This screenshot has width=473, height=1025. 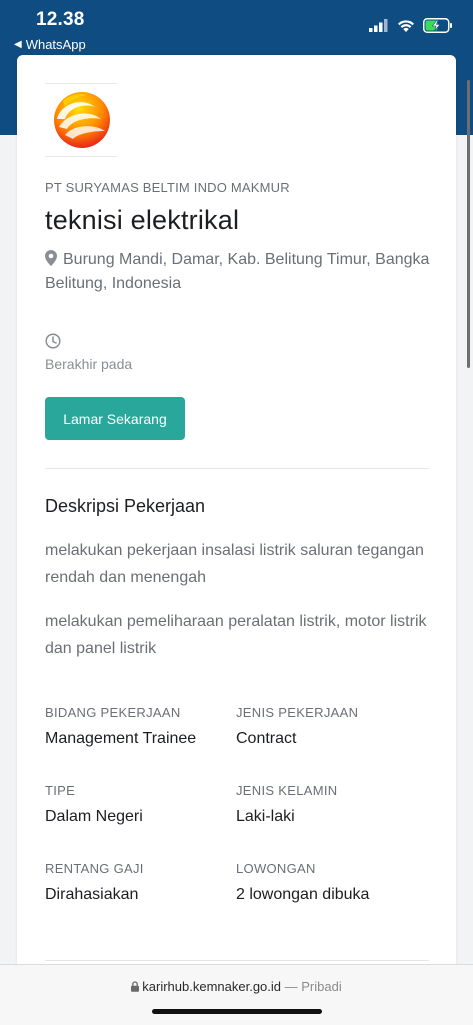 What do you see at coordinates (60, 19) in the screenshot?
I see `status-time: 12.38` at bounding box center [60, 19].